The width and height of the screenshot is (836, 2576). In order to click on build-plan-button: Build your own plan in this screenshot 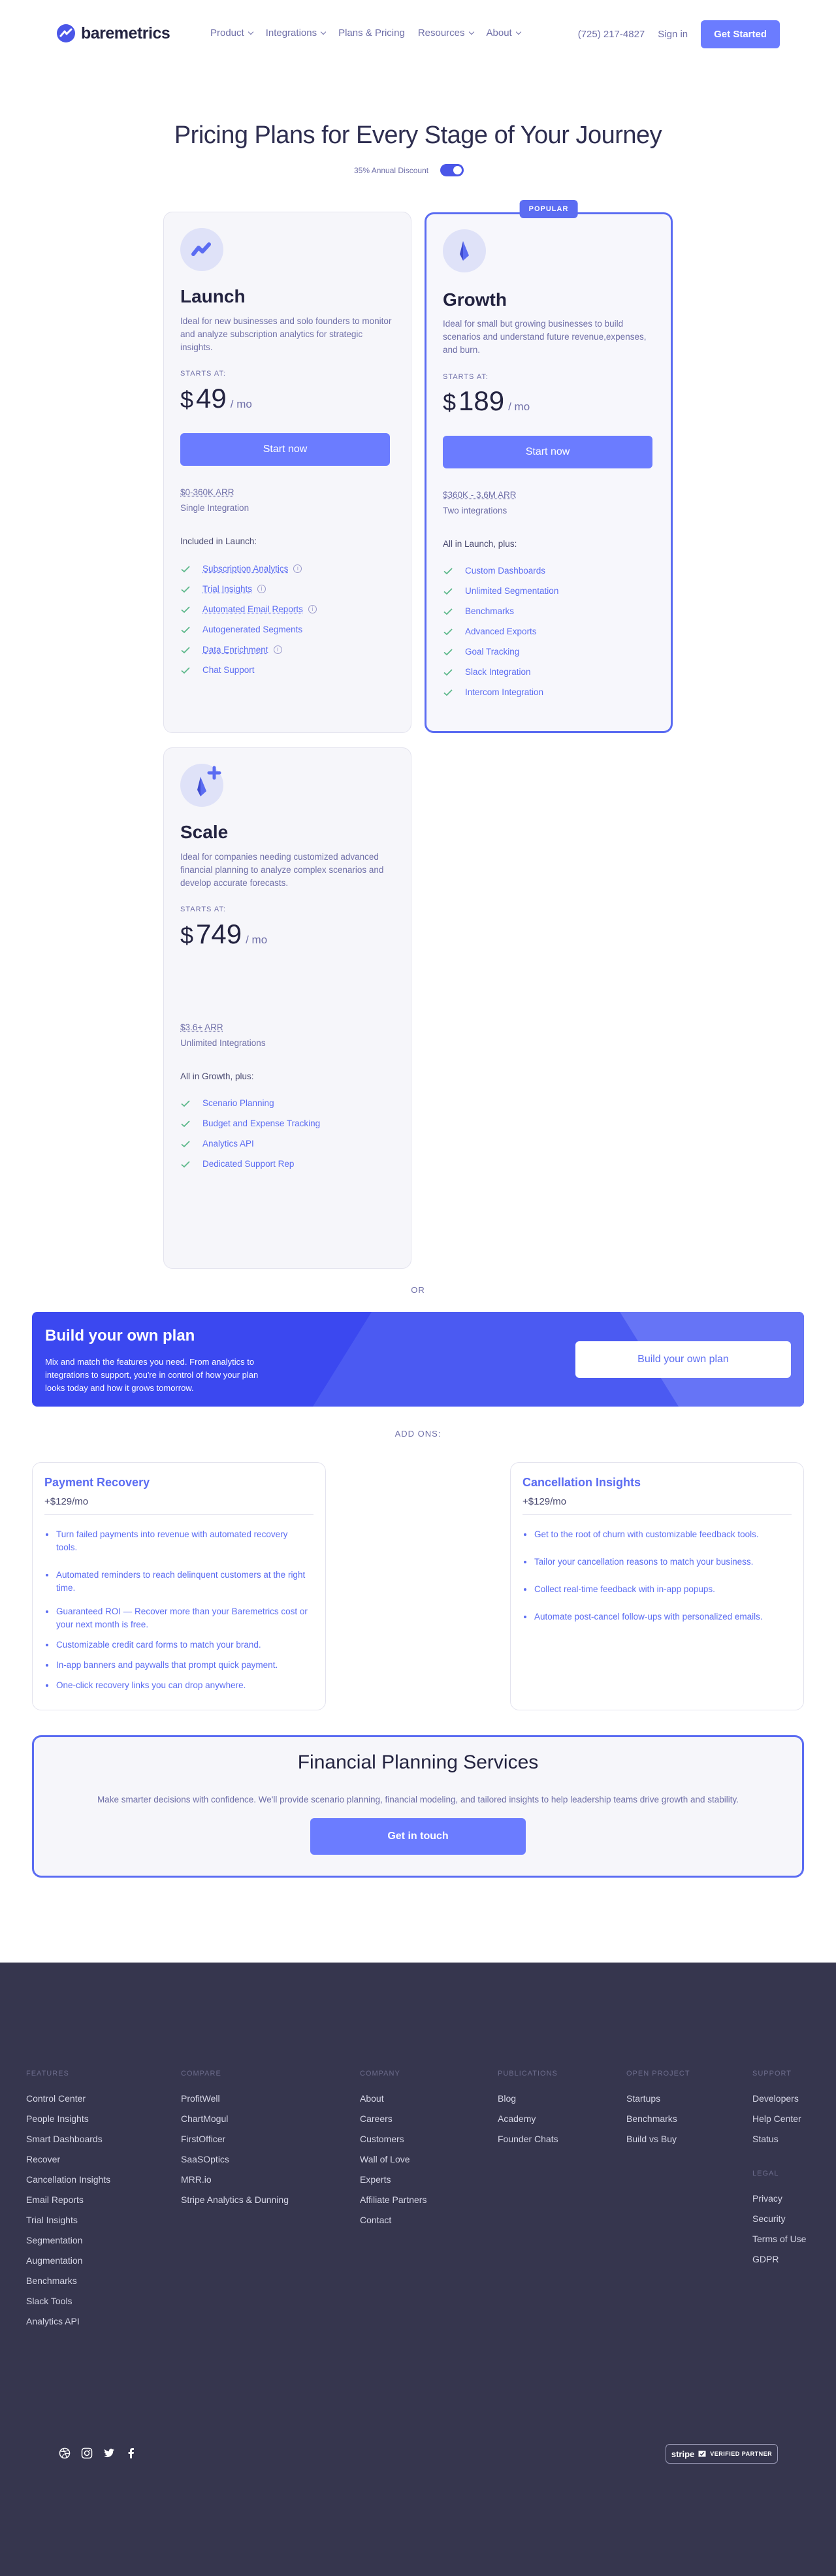, I will do `click(683, 1360)`.